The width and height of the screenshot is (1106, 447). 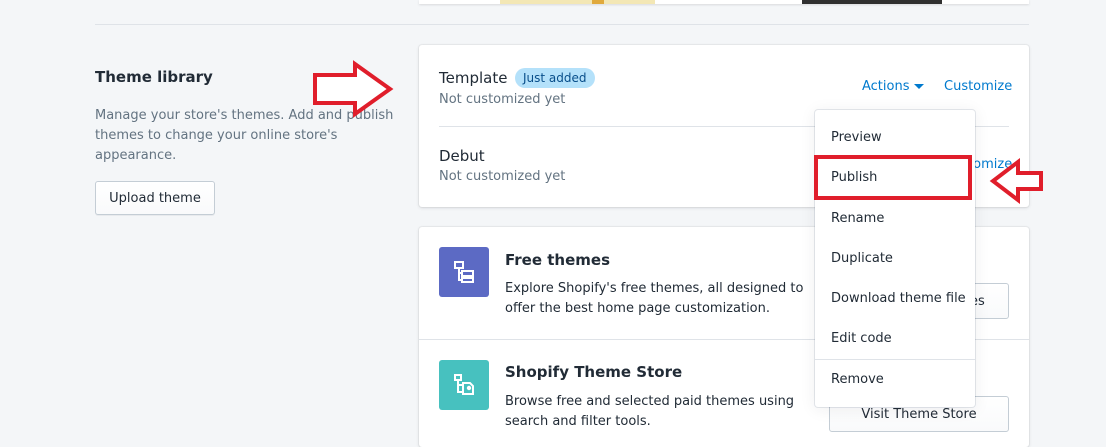 I want to click on actions-dropdown-button: Actions, so click(x=893, y=86).